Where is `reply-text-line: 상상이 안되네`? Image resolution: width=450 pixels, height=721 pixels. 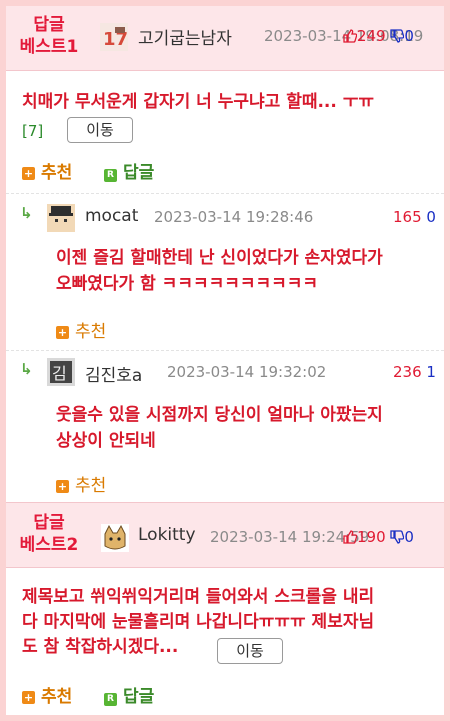 reply-text-line: 상상이 안되네 is located at coordinates (106, 441).